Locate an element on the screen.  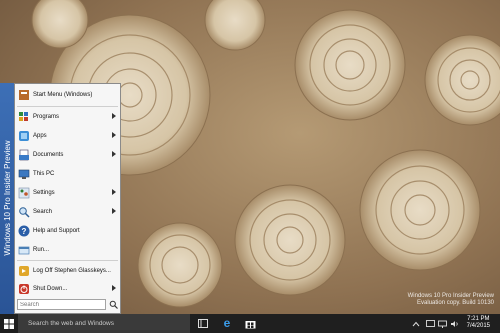
documents-icon is located at coordinates (24, 155).